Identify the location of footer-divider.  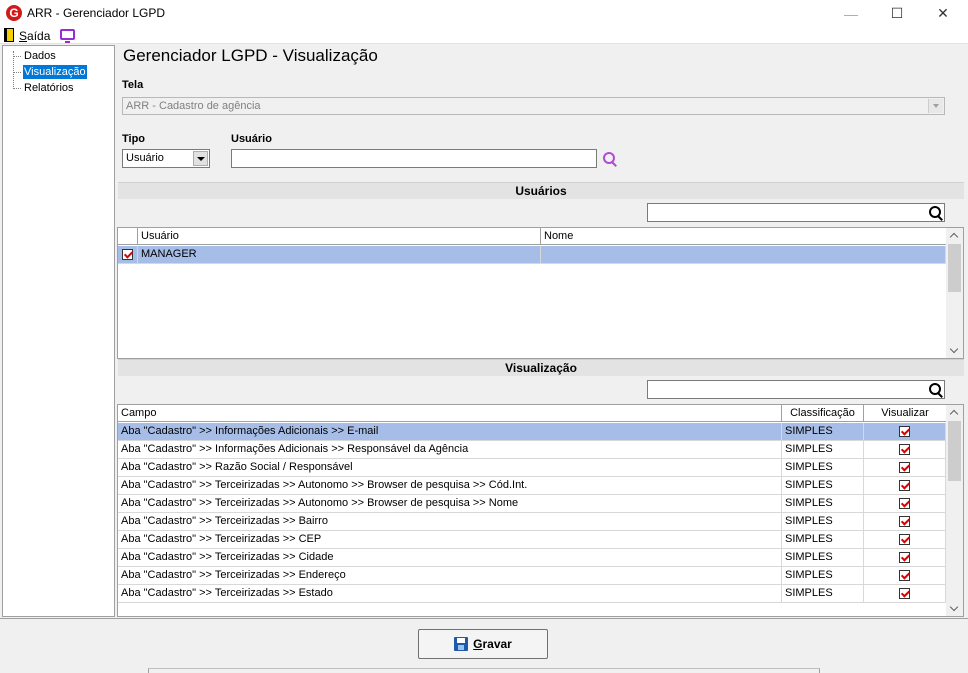
(484, 618).